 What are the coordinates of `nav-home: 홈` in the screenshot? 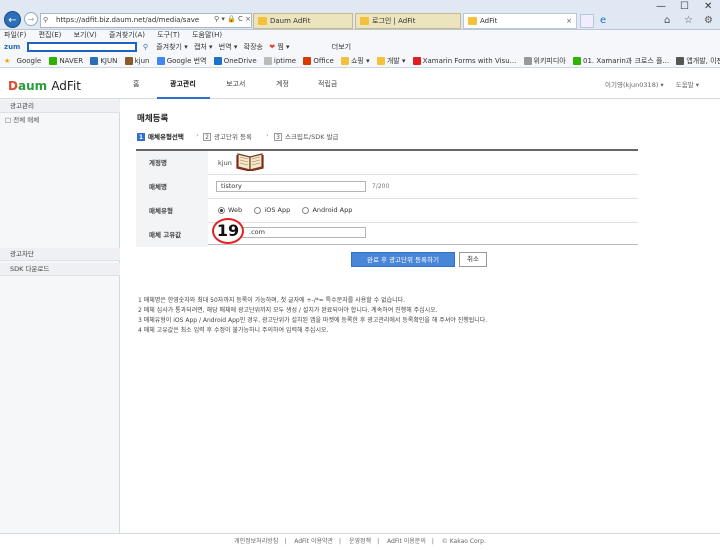 It's located at (136, 84).